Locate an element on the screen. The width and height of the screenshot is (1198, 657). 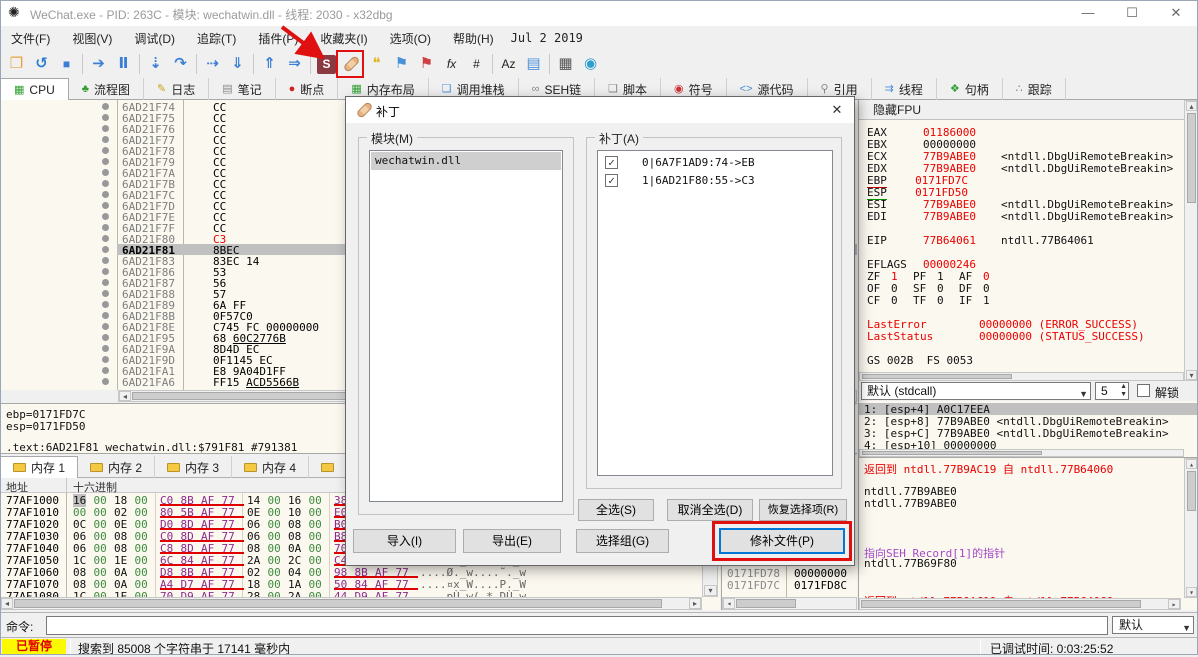
memory-tab-1: 内存 1 is located at coordinates (39, 467).